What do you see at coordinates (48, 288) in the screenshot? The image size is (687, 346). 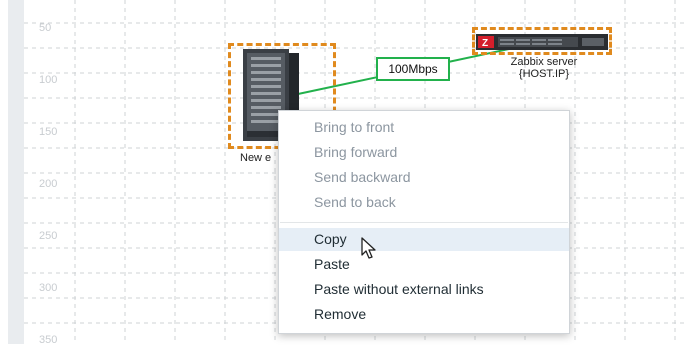 I see `ruler-label-300: 300` at bounding box center [48, 288].